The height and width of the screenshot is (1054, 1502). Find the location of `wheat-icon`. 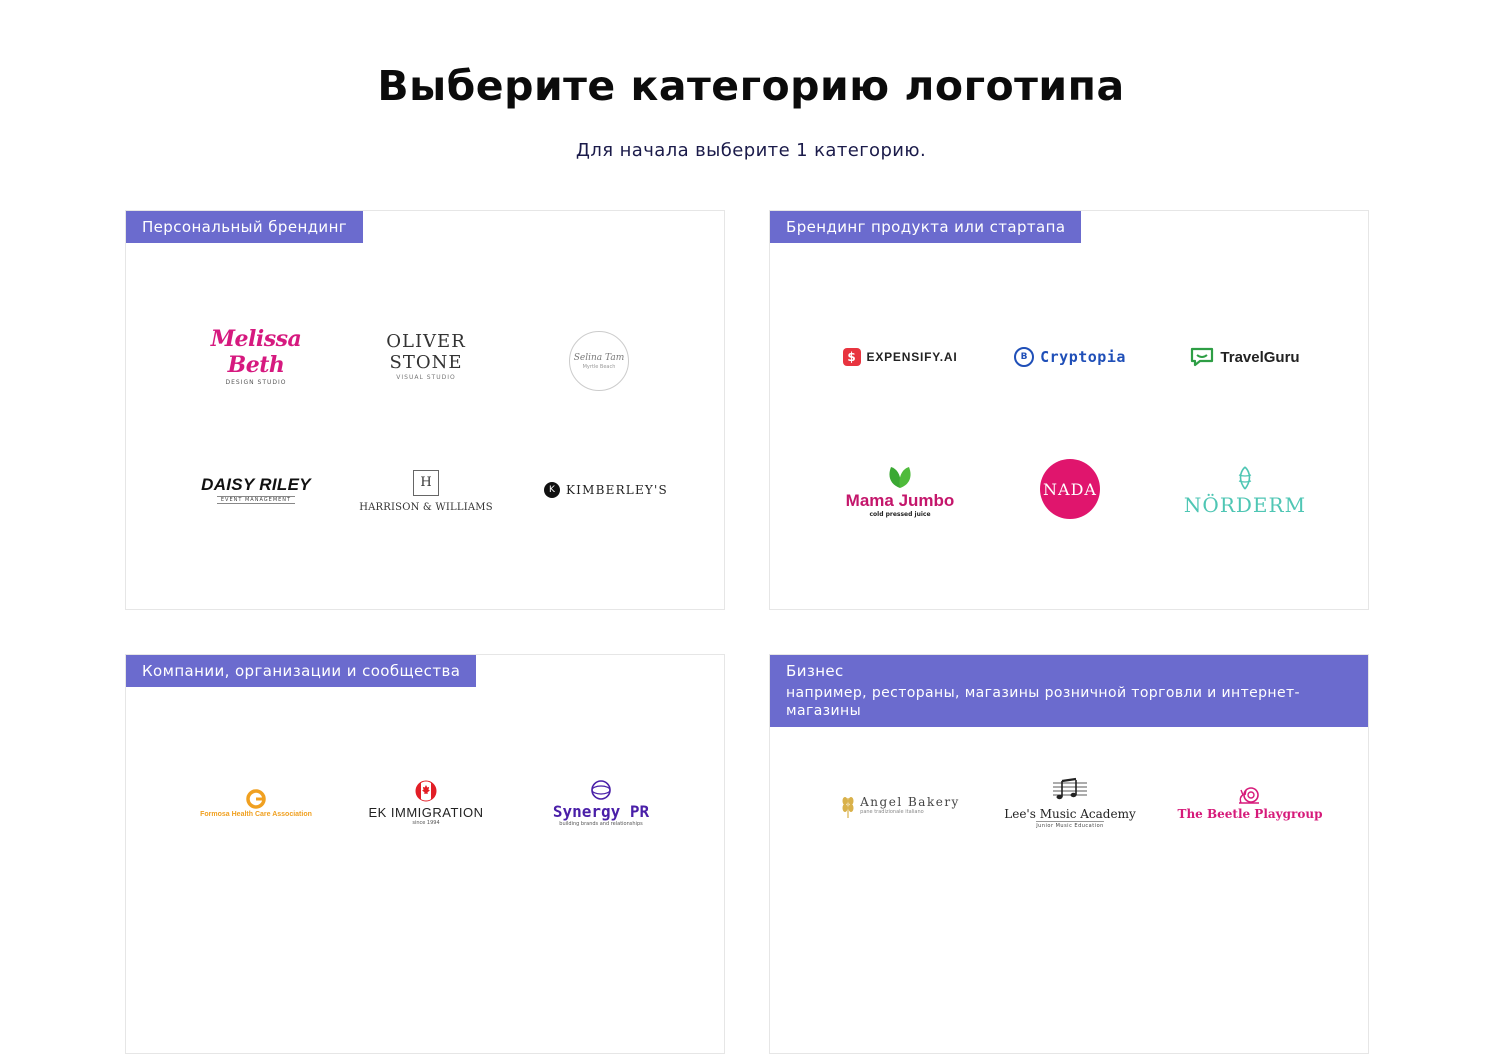

wheat-icon is located at coordinates (848, 807).